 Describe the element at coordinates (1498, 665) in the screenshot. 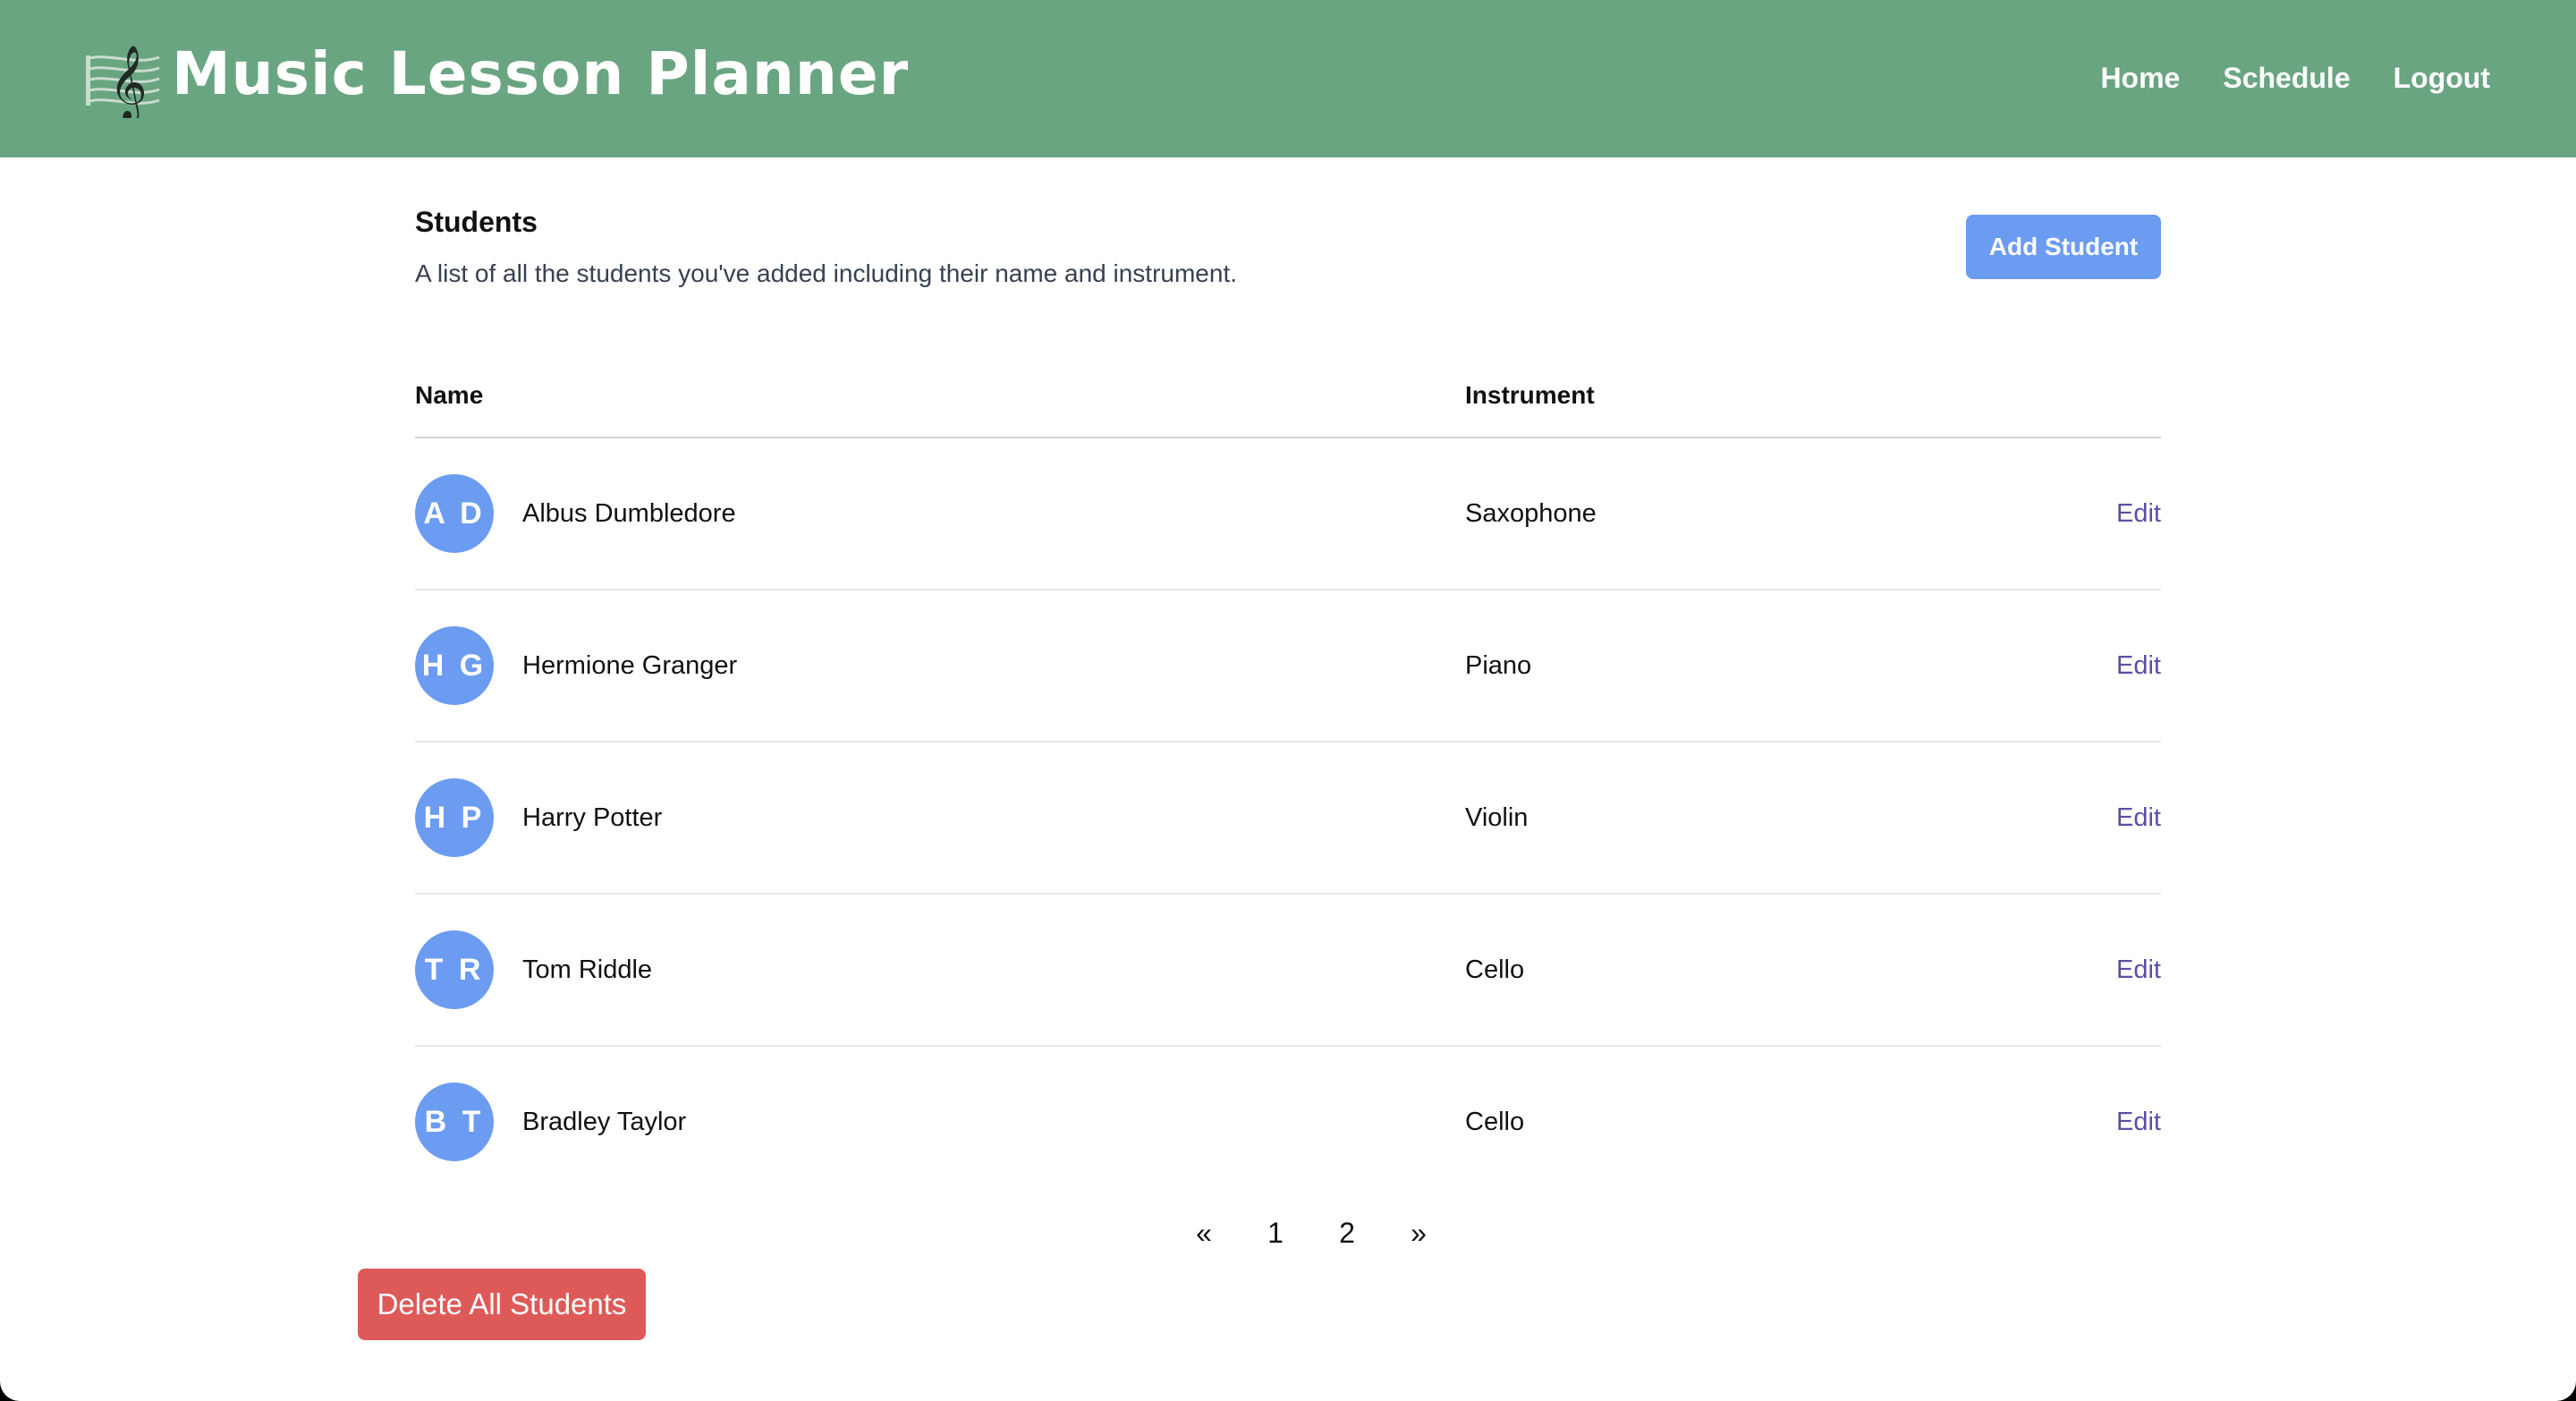

I see `student-instrument: Piano` at that location.